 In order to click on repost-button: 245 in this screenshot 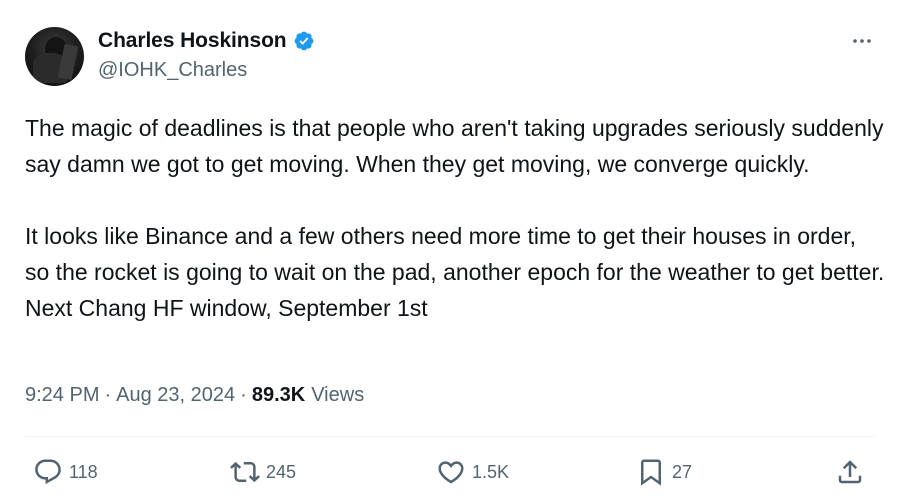, I will do `click(263, 472)`.